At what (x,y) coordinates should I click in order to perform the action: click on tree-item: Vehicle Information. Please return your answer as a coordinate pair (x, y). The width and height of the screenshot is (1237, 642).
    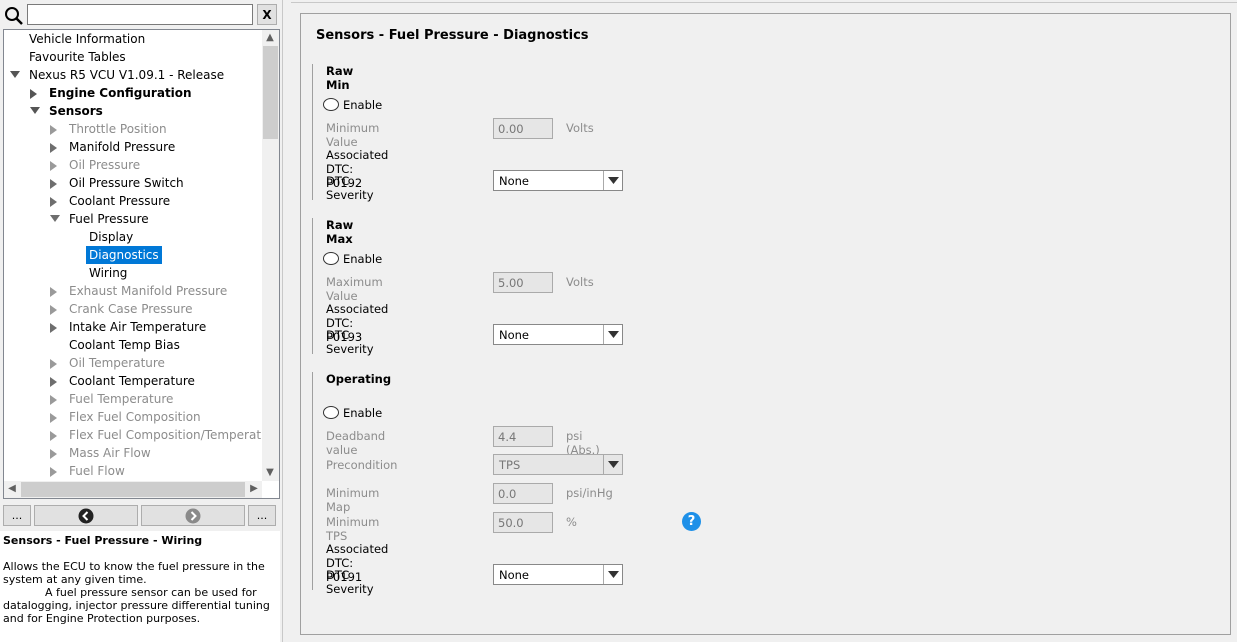
    Looking at the image, I should click on (133, 39).